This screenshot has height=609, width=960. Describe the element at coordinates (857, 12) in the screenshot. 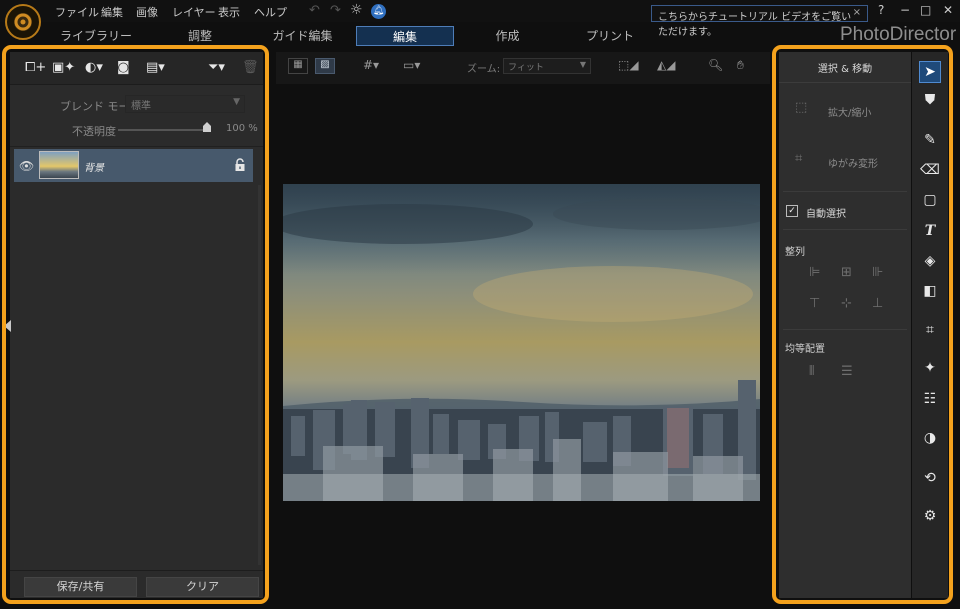

I see `close-icon: ×` at that location.